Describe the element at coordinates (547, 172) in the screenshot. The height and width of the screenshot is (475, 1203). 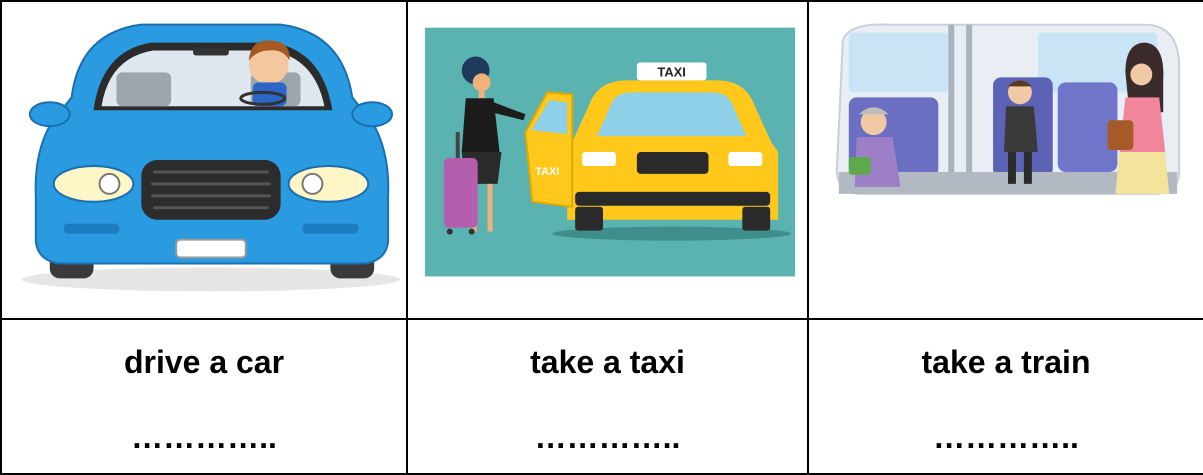
I see `taxi-door-text: TAXI` at that location.